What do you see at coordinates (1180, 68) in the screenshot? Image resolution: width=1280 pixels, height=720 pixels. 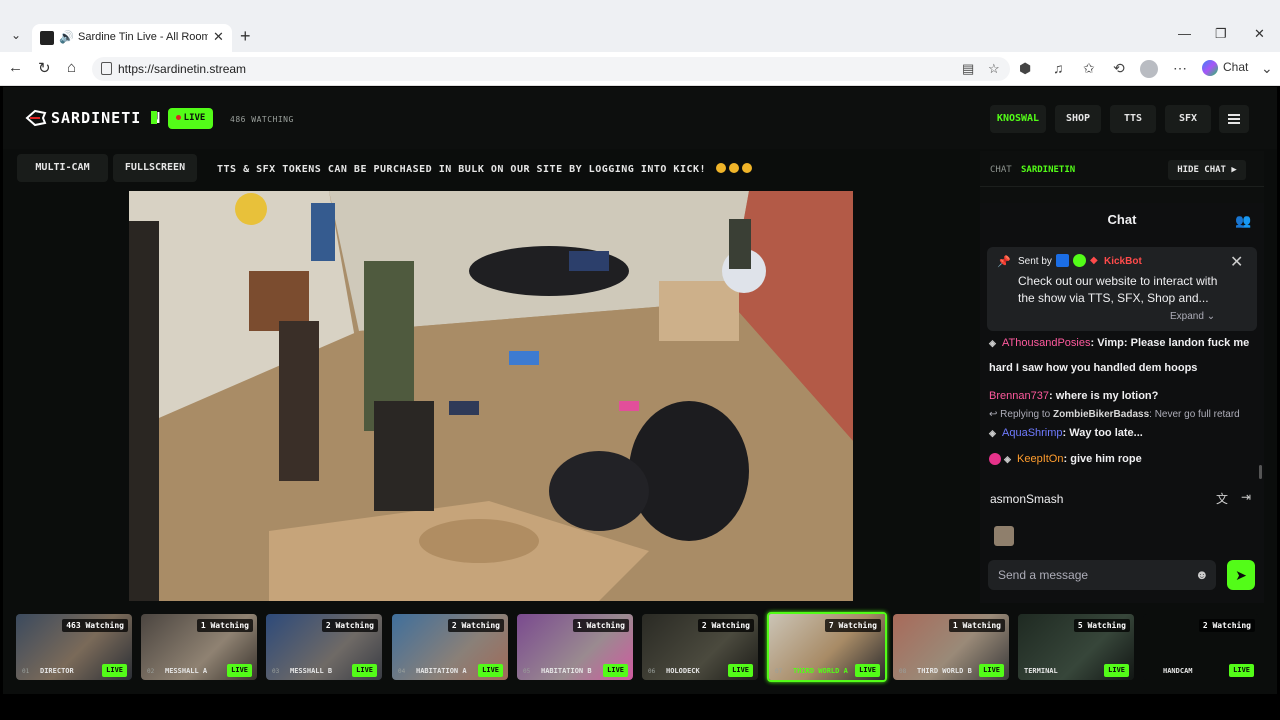 I see `more-options-icon: ⋯` at bounding box center [1180, 68].